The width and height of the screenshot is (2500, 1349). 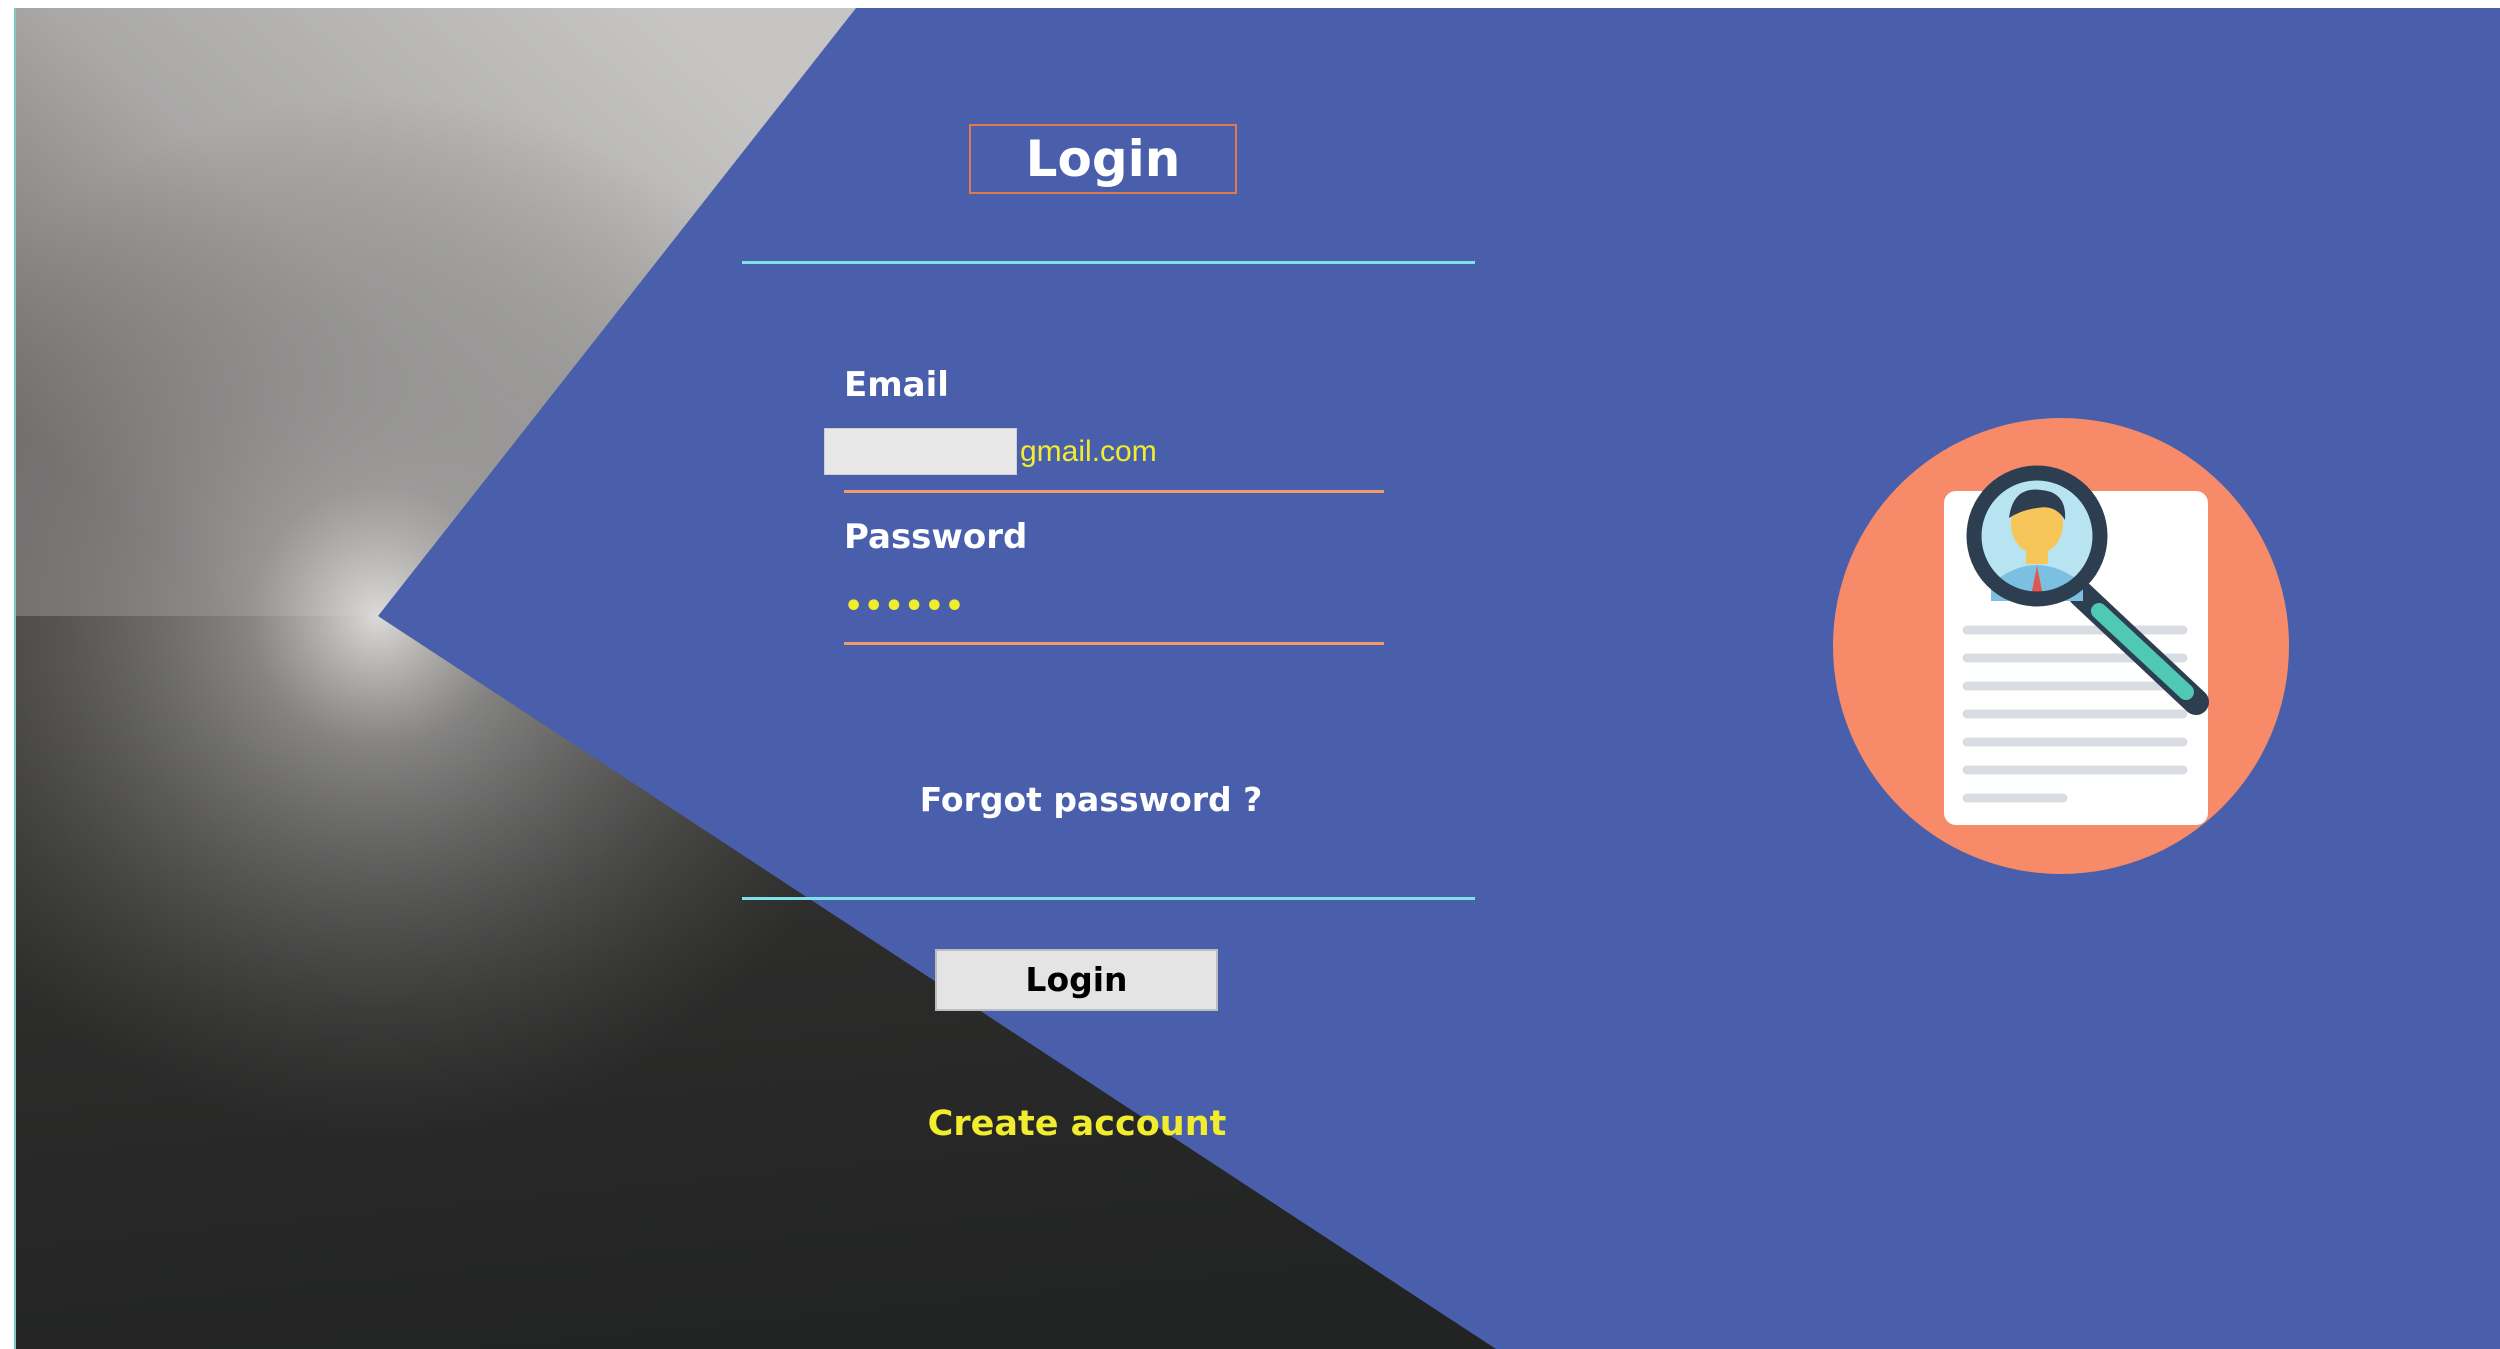 I want to click on password-label: Password, so click(x=936, y=537).